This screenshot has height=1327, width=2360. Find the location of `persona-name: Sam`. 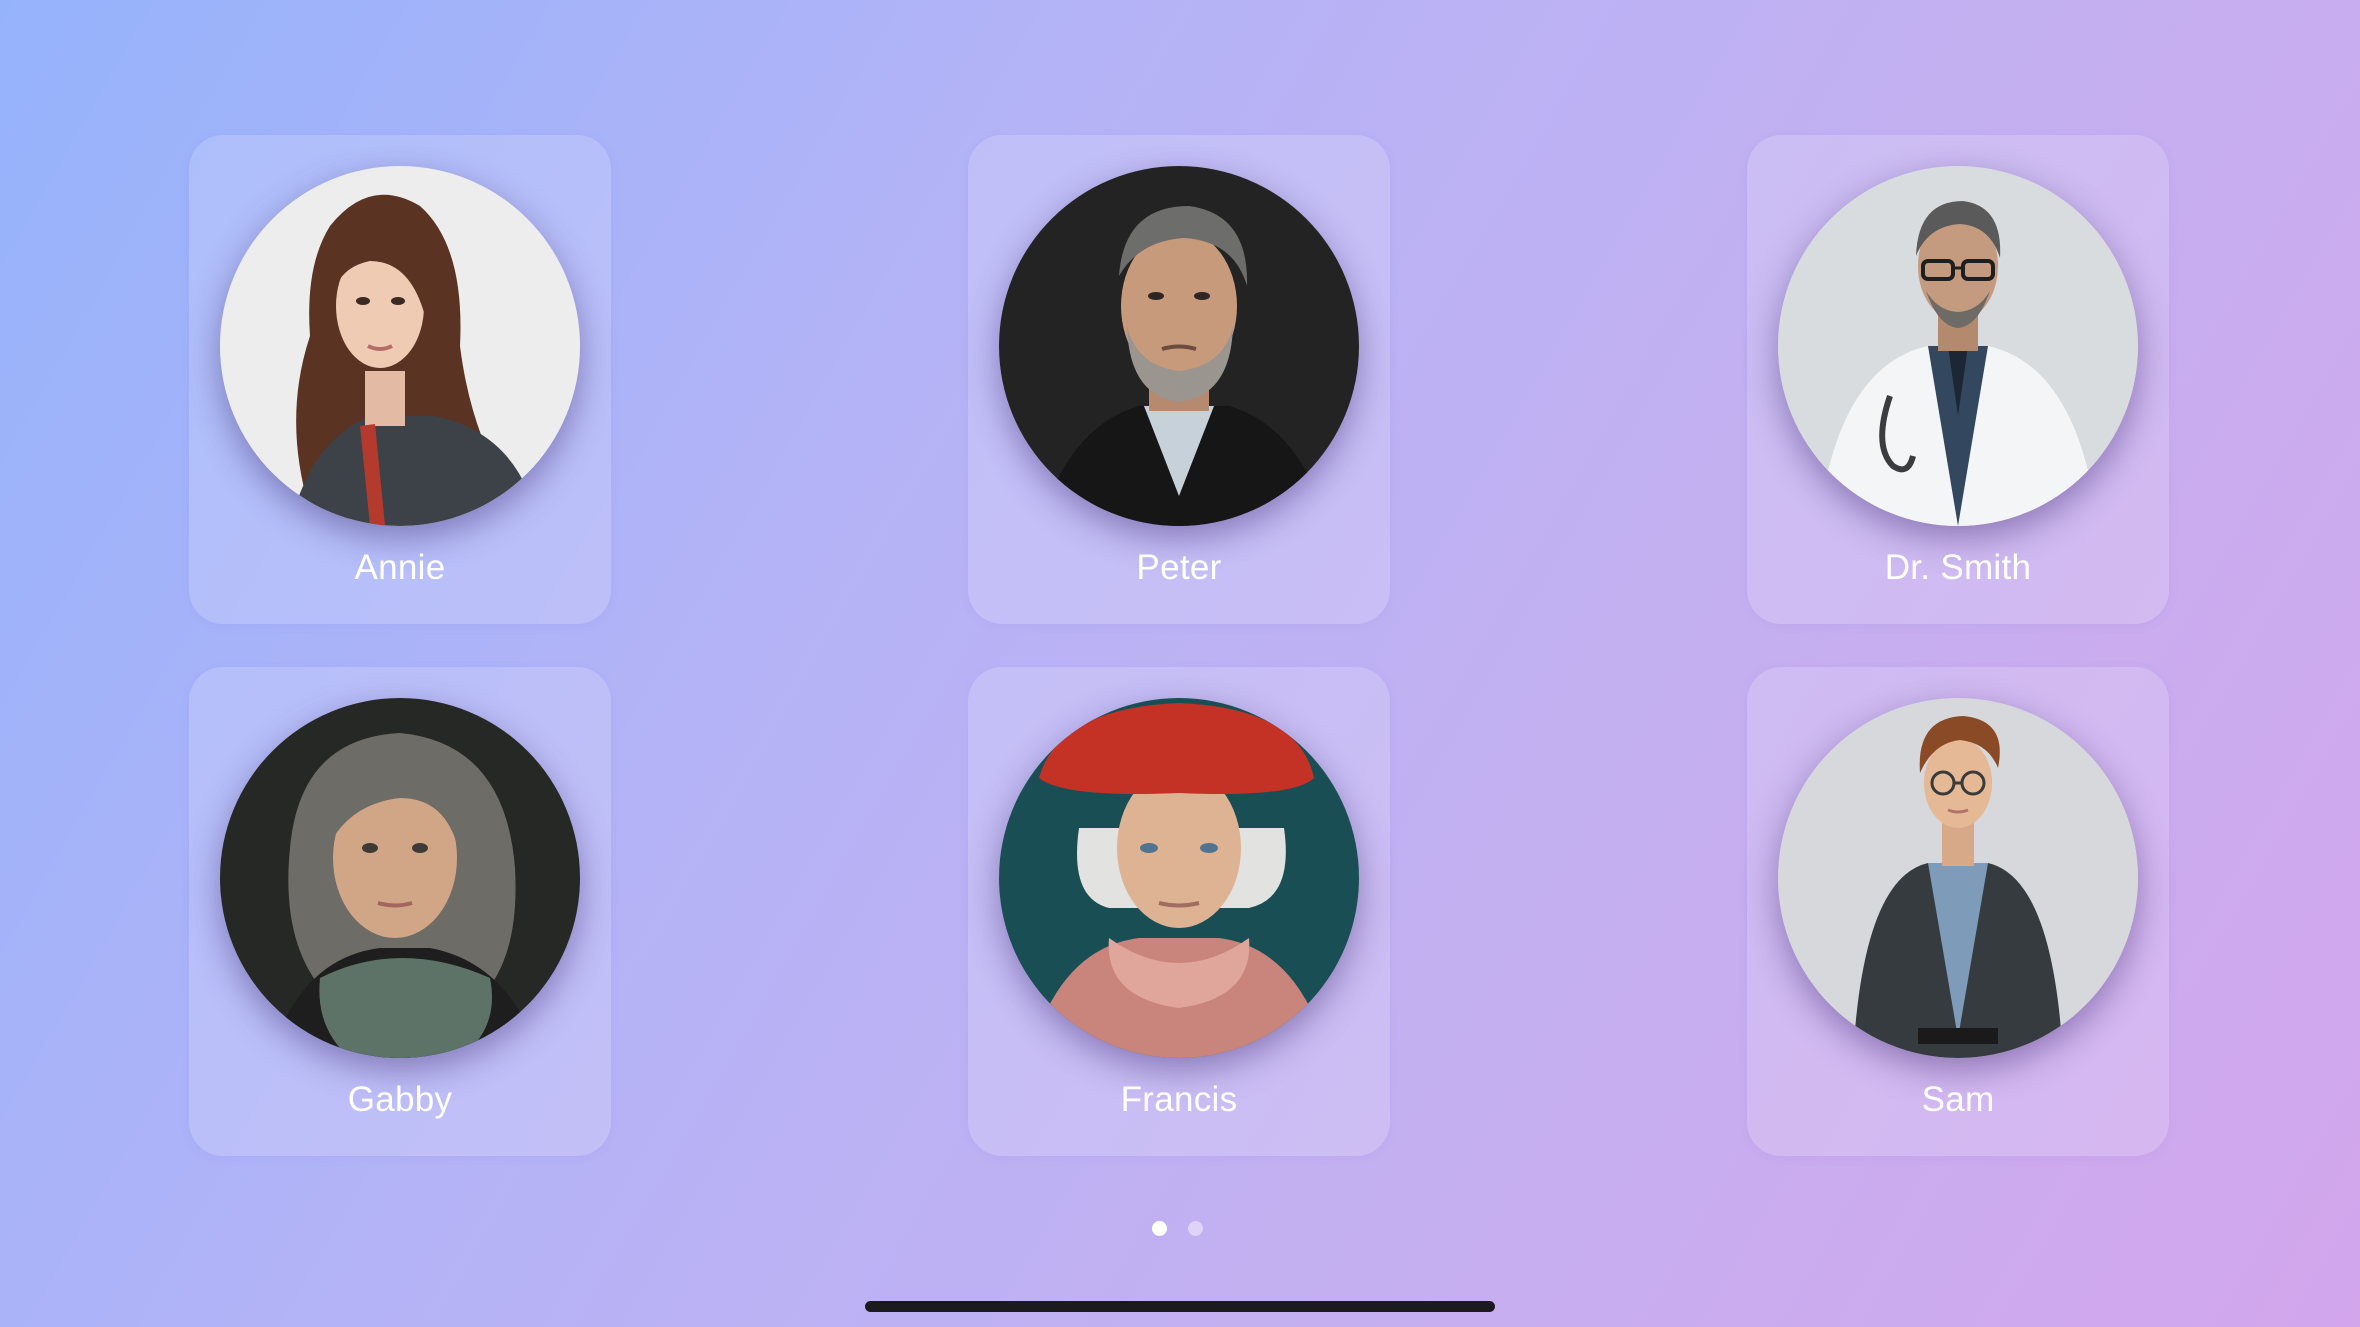

persona-name: Sam is located at coordinates (1958, 1099).